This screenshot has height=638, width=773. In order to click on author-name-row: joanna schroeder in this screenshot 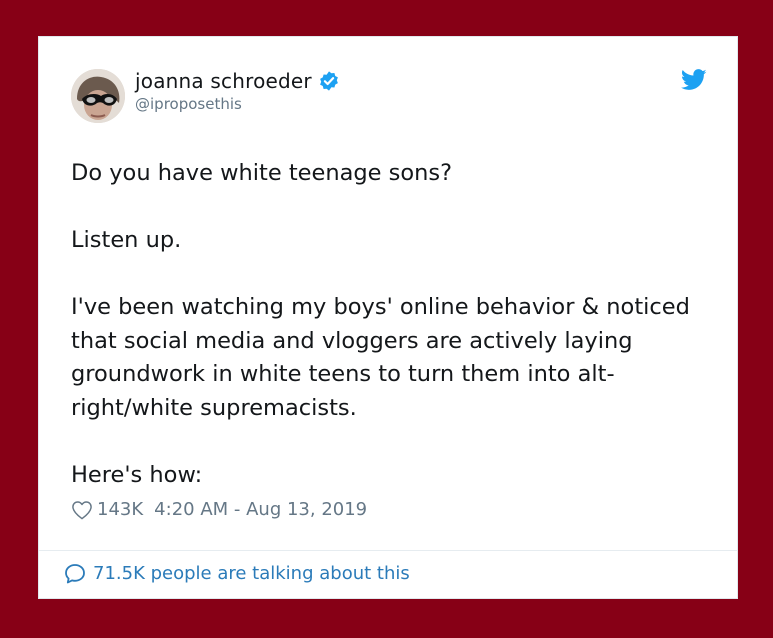, I will do `click(237, 81)`.